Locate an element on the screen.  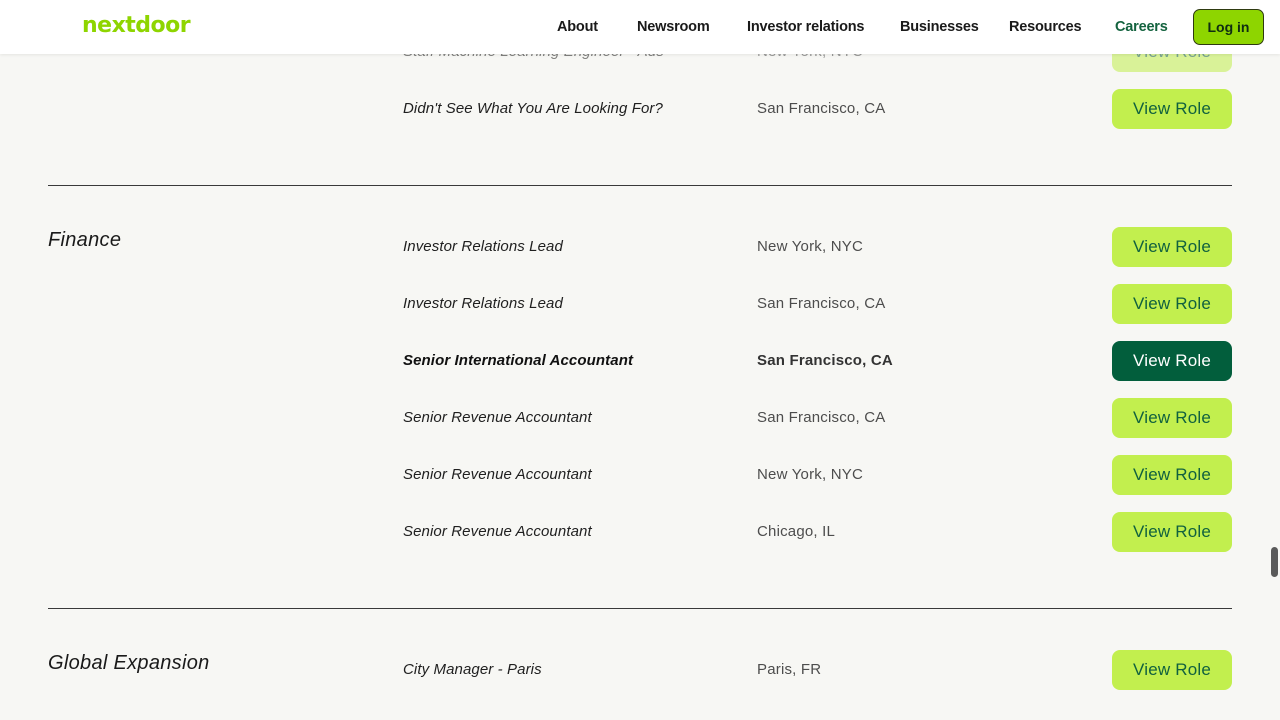
login-button: Log in is located at coordinates (1228, 27).